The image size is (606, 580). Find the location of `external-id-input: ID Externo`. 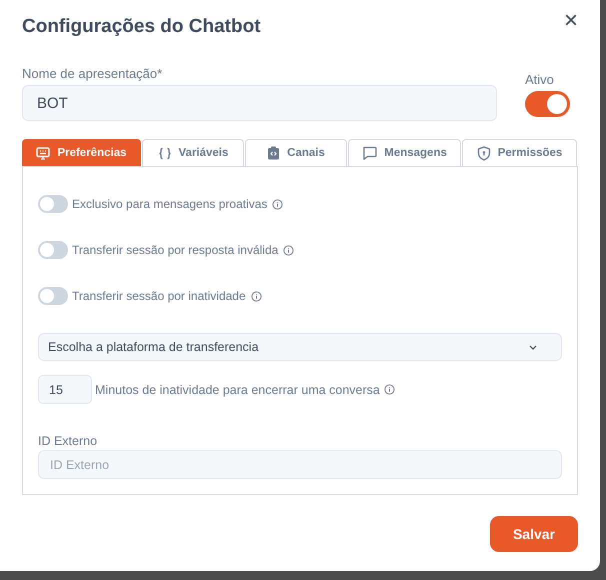

external-id-input: ID Externo is located at coordinates (300, 464).